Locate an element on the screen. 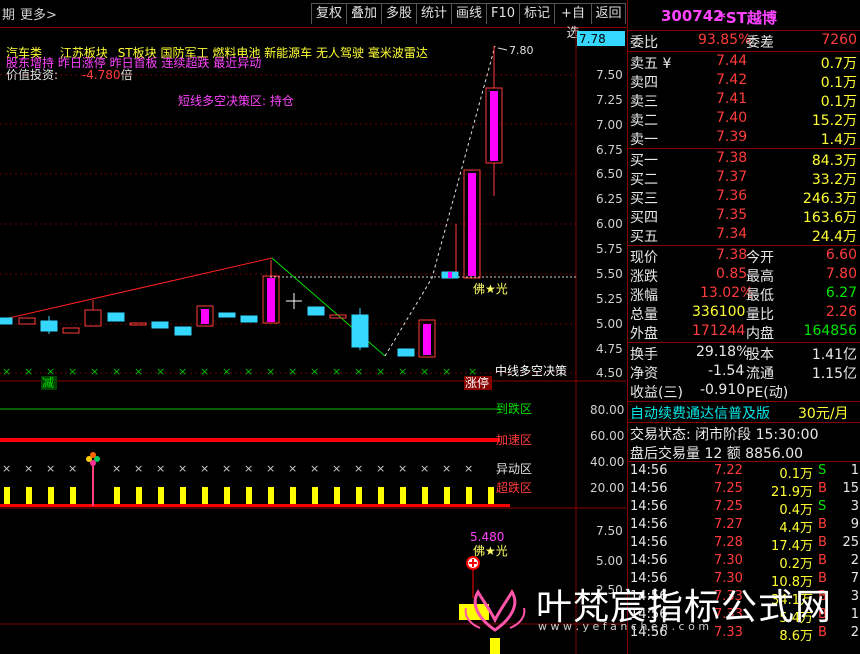 This screenshot has width=860, height=654. trade-status-row: 交易状态: 闭市阶段 15:30:00 is located at coordinates (724, 435).